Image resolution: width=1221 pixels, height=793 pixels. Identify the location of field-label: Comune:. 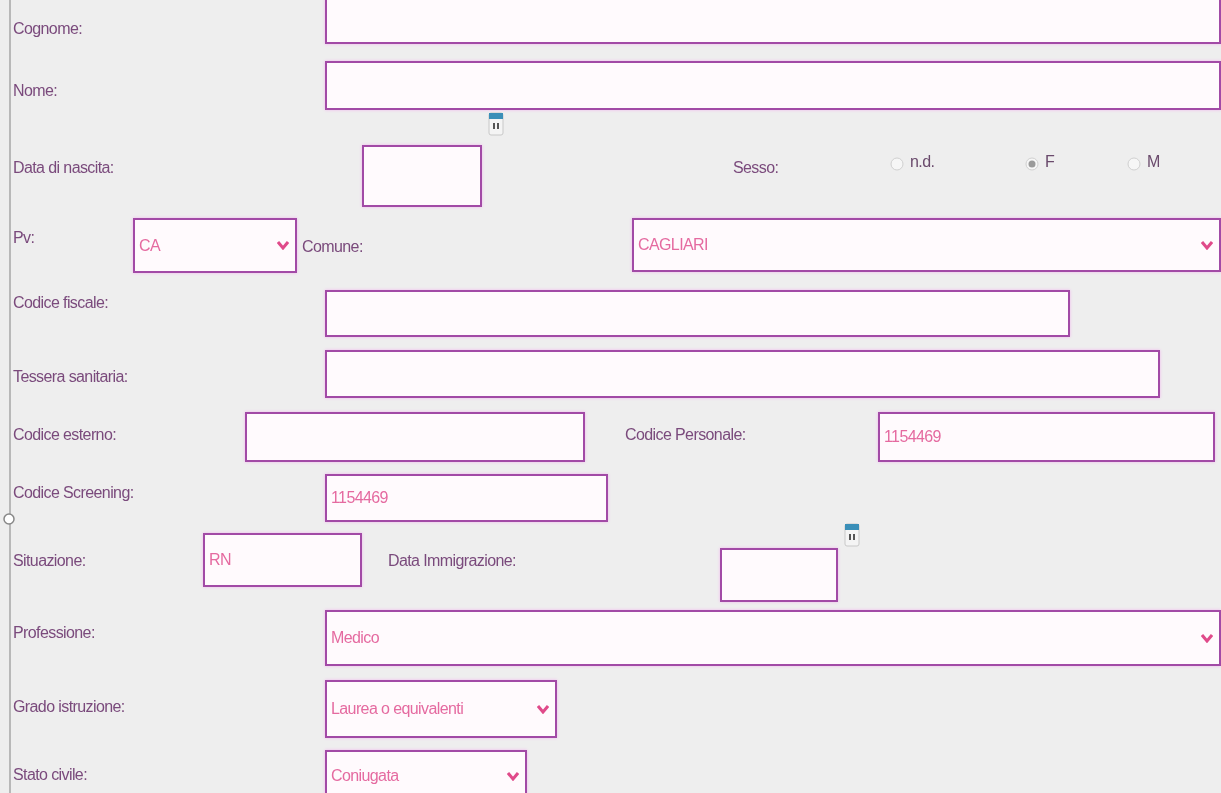
(333, 247).